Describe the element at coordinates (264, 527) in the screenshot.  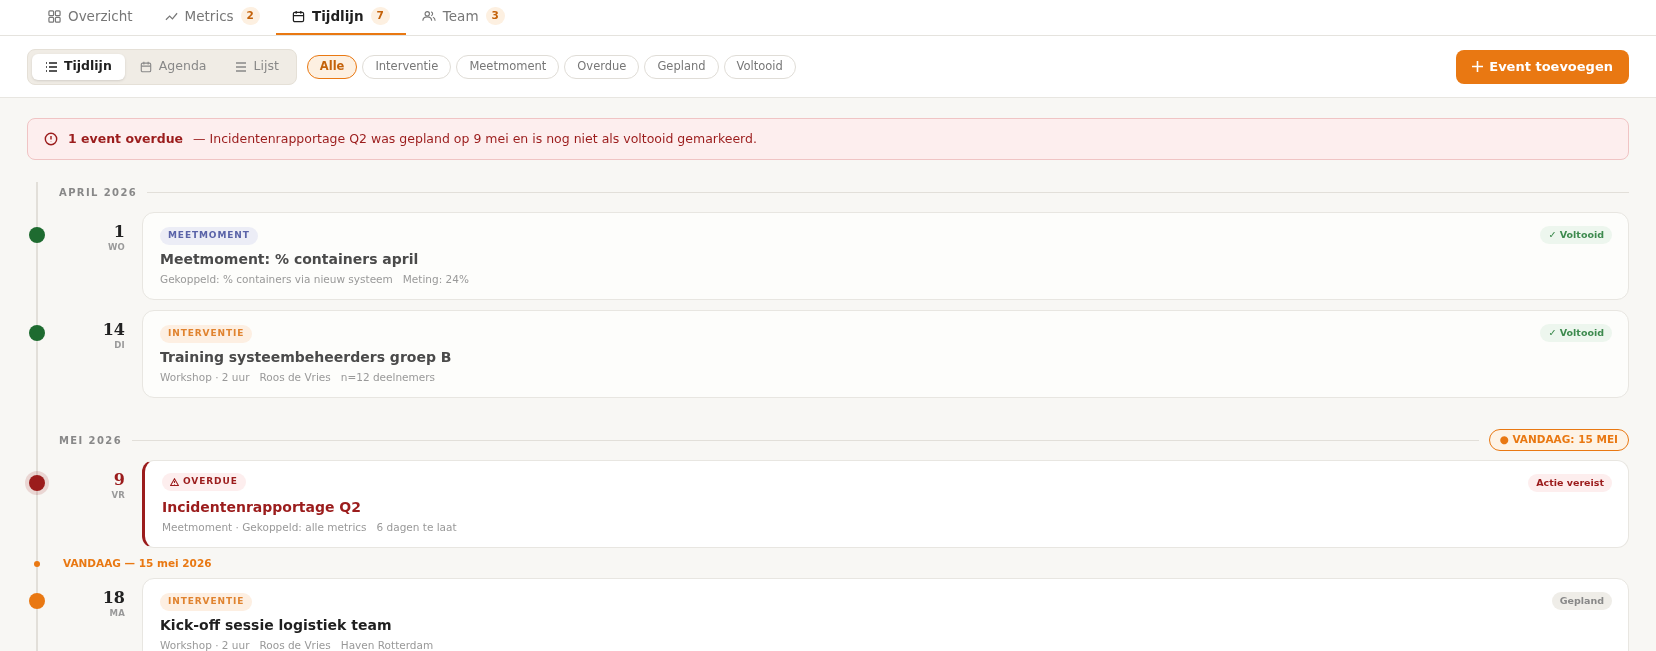
I see `event-detail: Meetmoment · Gekoppeld: alle metrics` at that location.